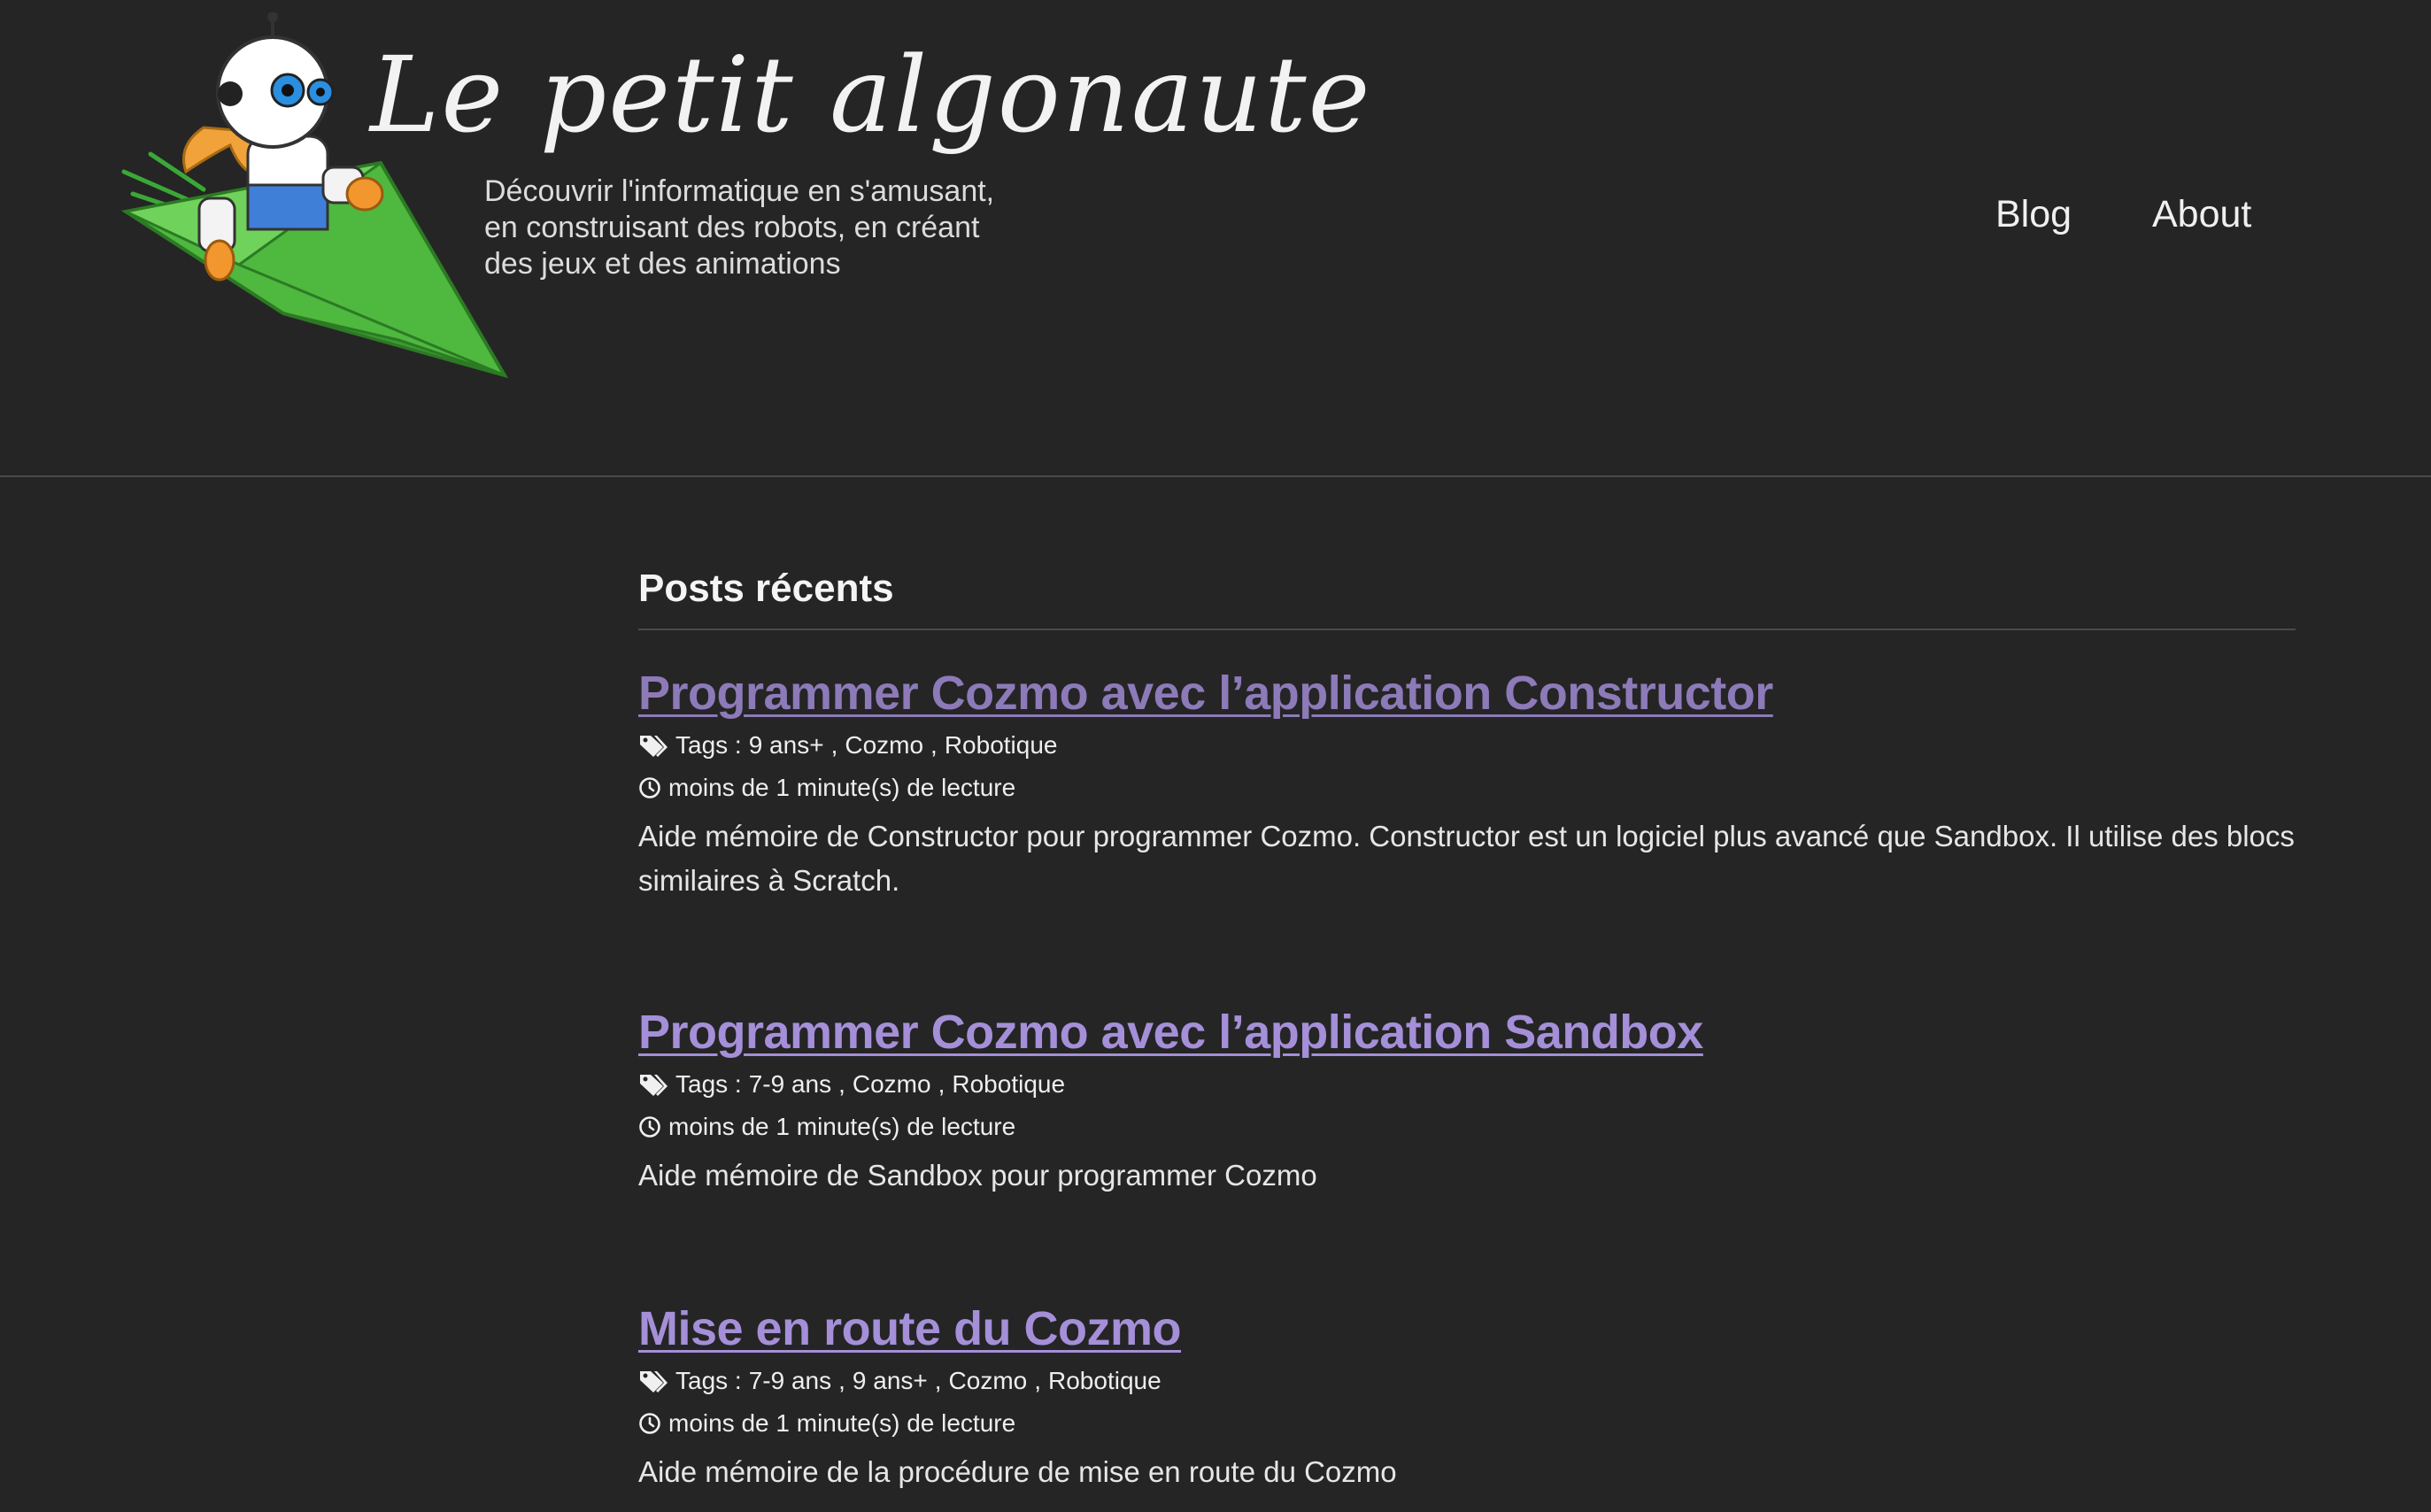 Image resolution: width=2431 pixels, height=1512 pixels. What do you see at coordinates (732, 227) in the screenshot?
I see `tagline-line: en construisant des robots, en créant` at bounding box center [732, 227].